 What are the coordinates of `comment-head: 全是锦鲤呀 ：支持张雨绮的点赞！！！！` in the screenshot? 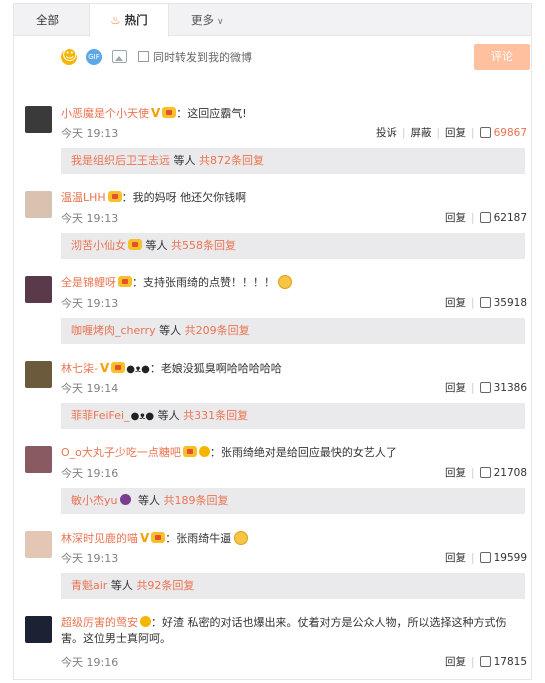 It's located at (293, 283).